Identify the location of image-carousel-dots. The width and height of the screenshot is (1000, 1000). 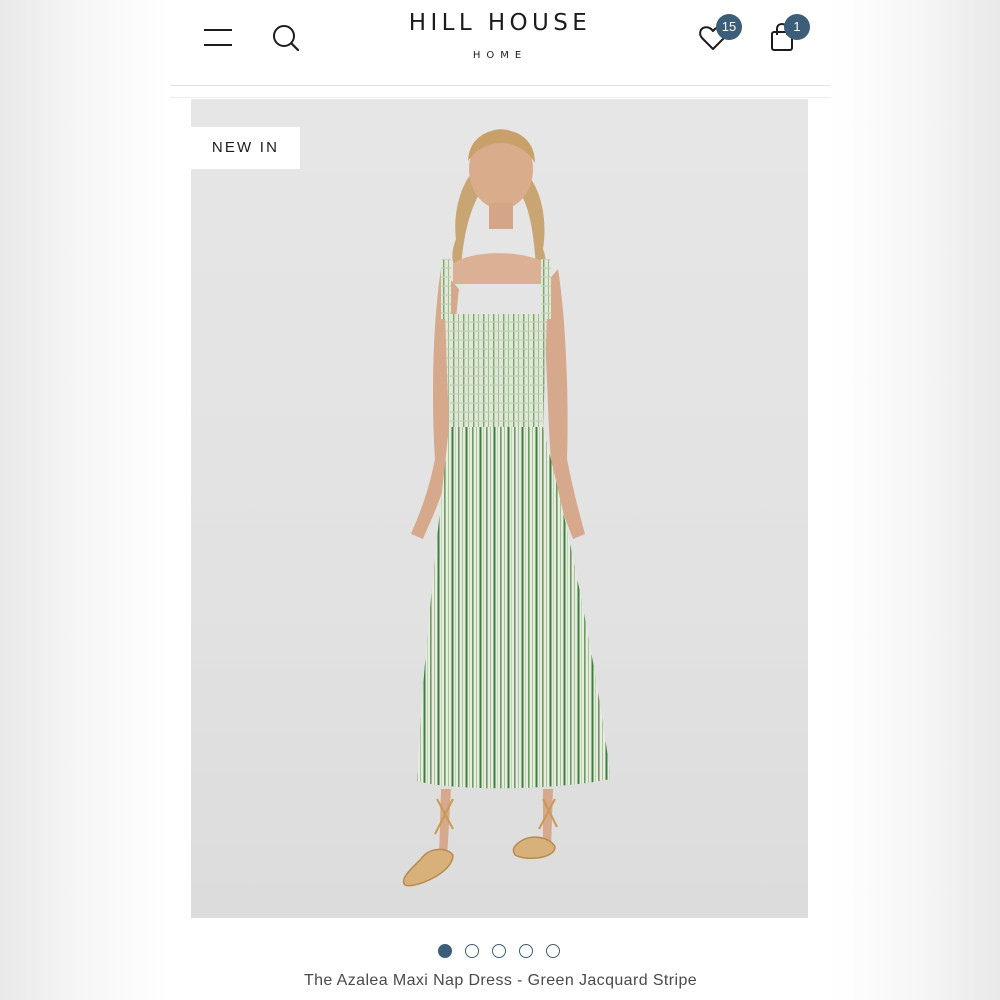
(503, 952).